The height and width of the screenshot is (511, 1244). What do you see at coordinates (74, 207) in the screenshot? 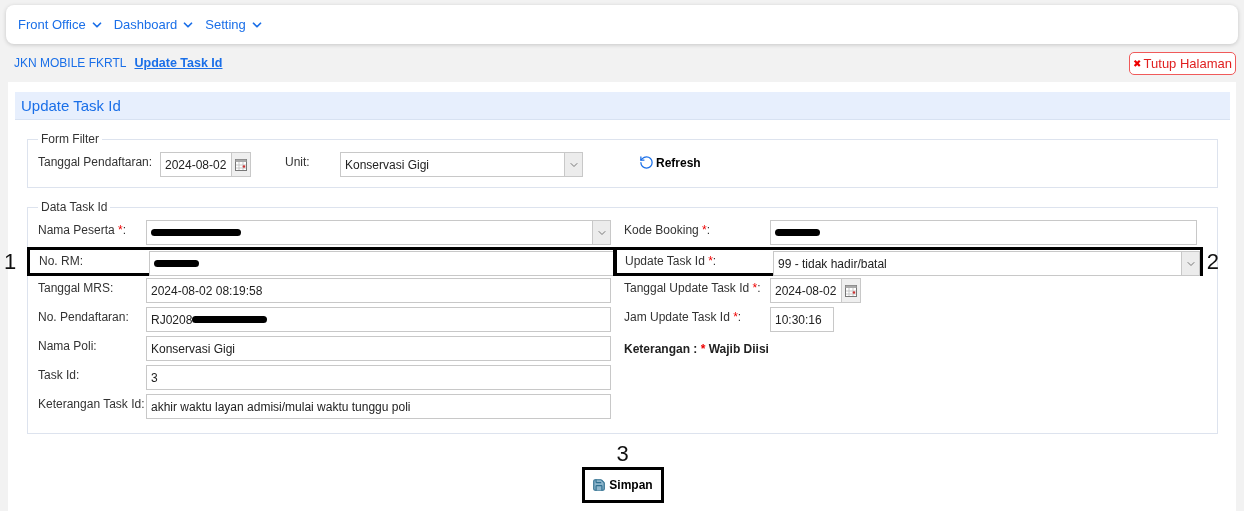
I see `fieldset-legend: Data Task Id` at bounding box center [74, 207].